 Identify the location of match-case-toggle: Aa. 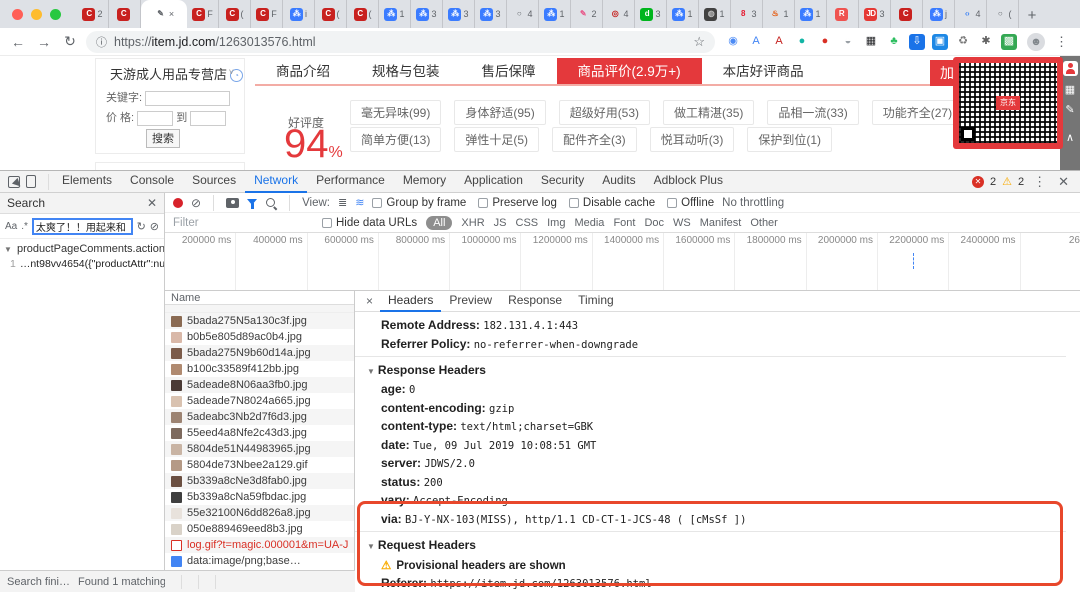
(11, 226).